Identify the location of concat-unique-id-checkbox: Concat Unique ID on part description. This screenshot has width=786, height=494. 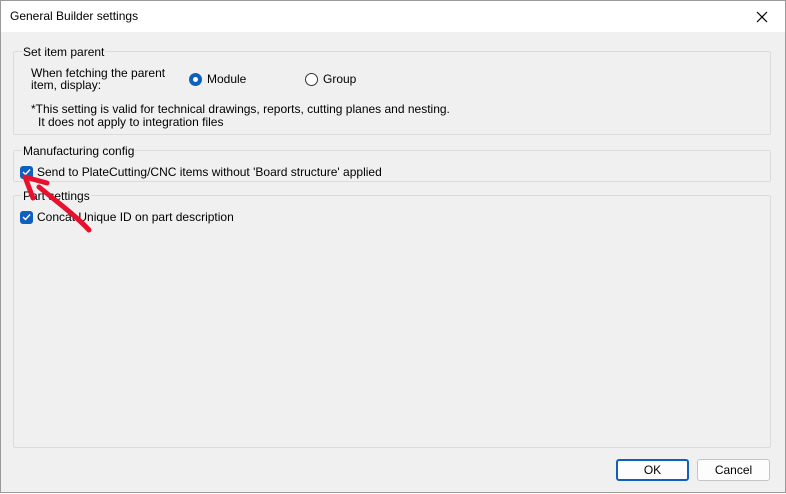
(127, 217).